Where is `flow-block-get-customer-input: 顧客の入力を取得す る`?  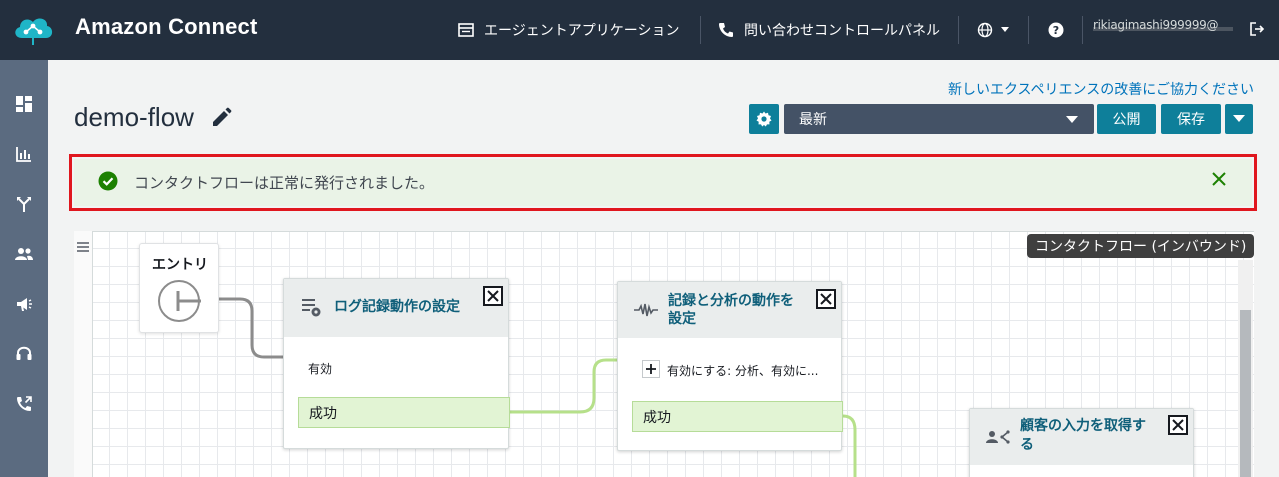
flow-block-get-customer-input: 顧客の入力を取得す る is located at coordinates (1081, 442).